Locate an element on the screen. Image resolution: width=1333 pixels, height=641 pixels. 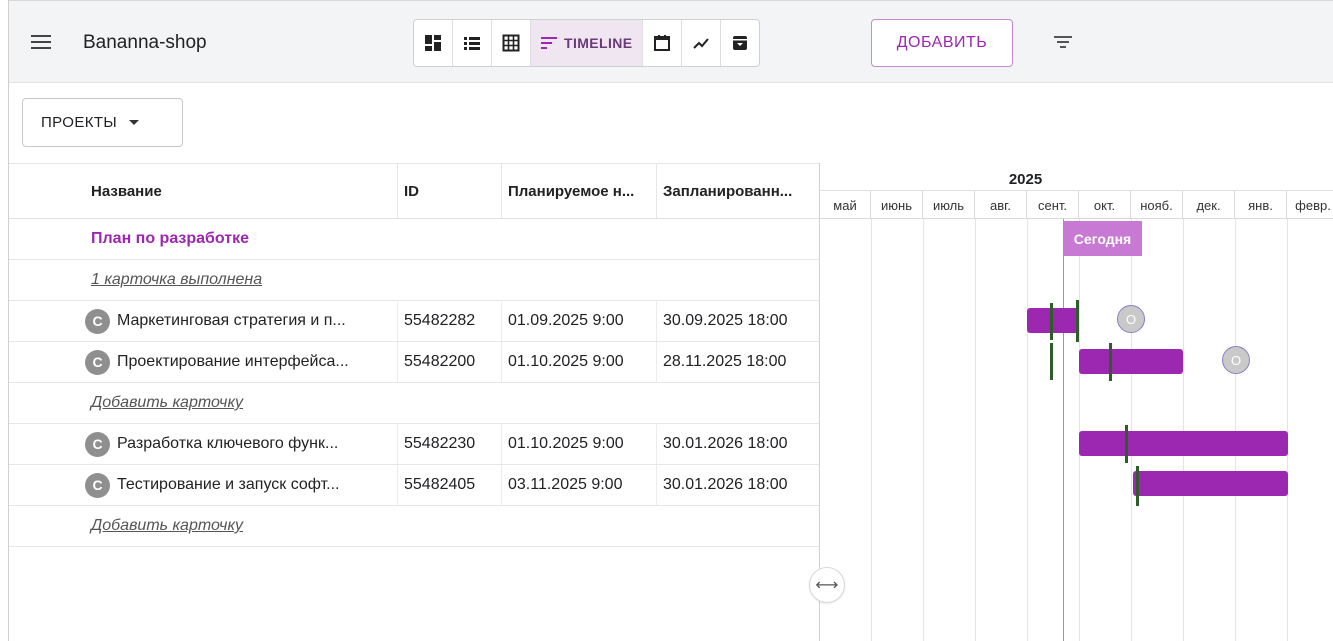
column-header-id: ID is located at coordinates (450, 191).